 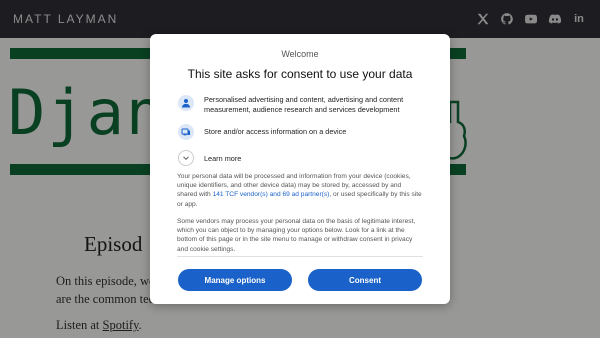 What do you see at coordinates (186, 103) in the screenshot?
I see `person-icon` at bounding box center [186, 103].